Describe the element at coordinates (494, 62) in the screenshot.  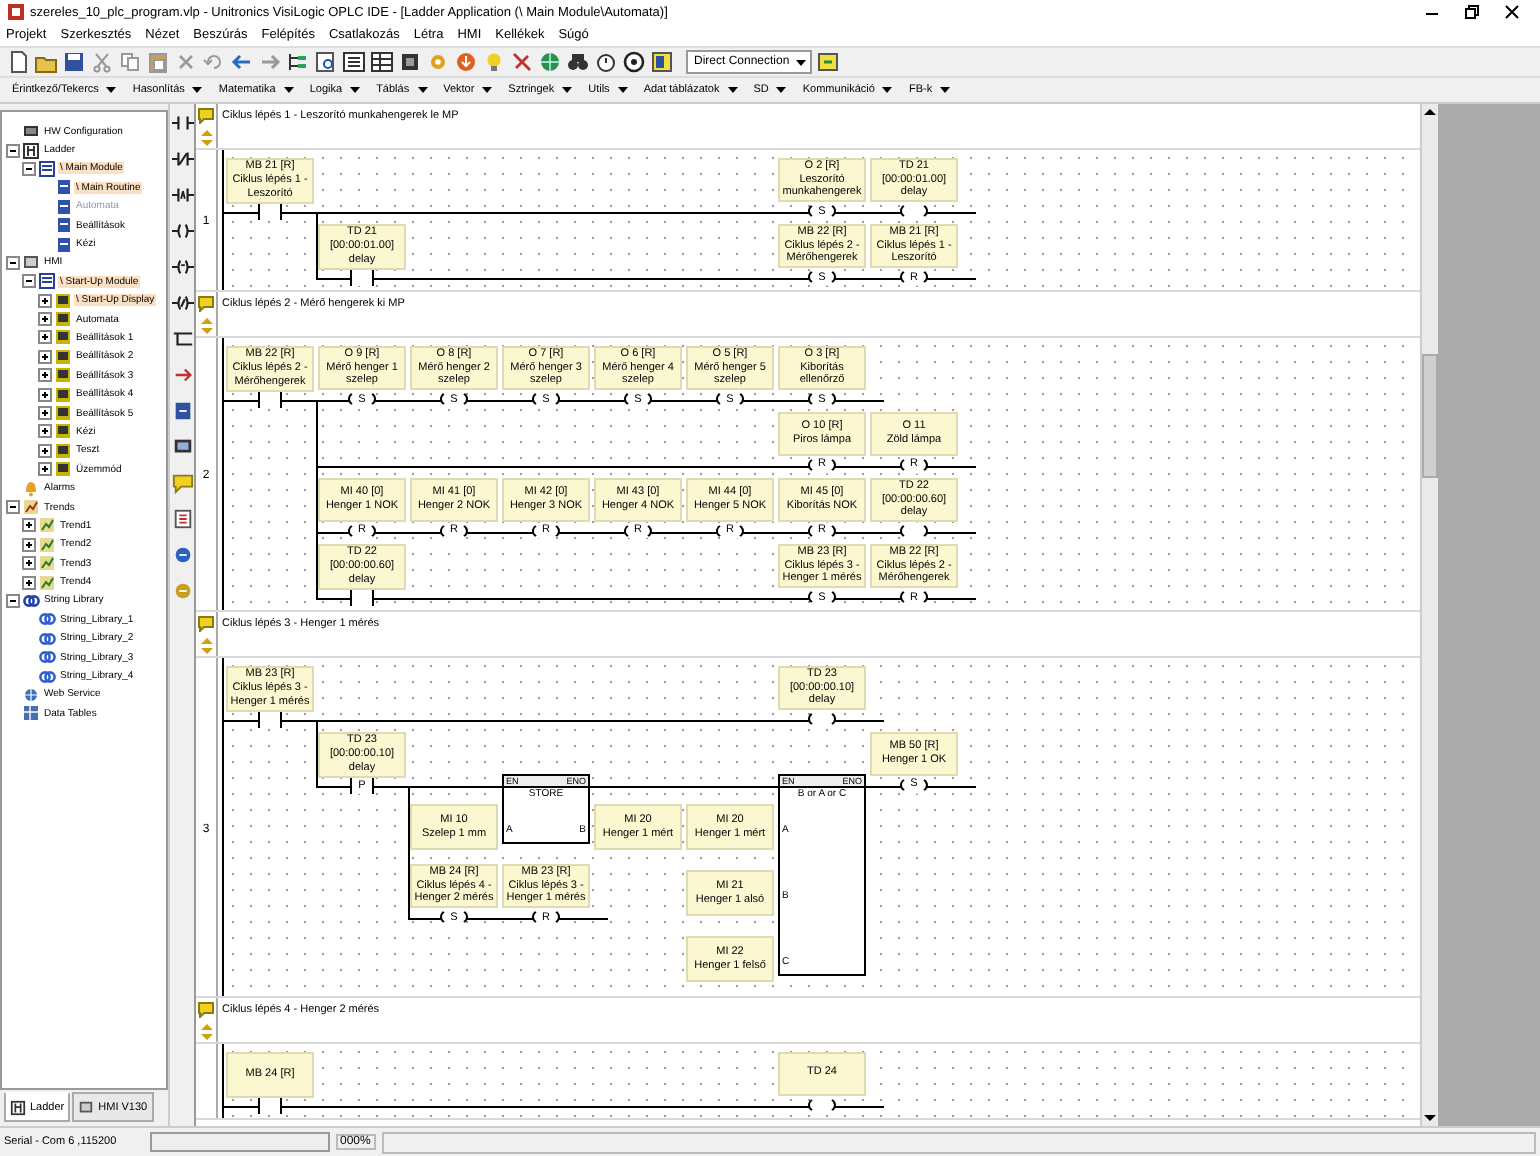
I see `lightbulb-icon` at that location.